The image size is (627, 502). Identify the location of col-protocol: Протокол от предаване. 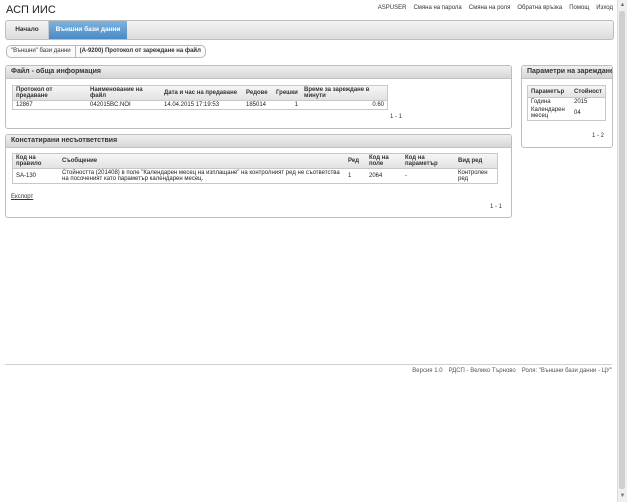
(50, 93).